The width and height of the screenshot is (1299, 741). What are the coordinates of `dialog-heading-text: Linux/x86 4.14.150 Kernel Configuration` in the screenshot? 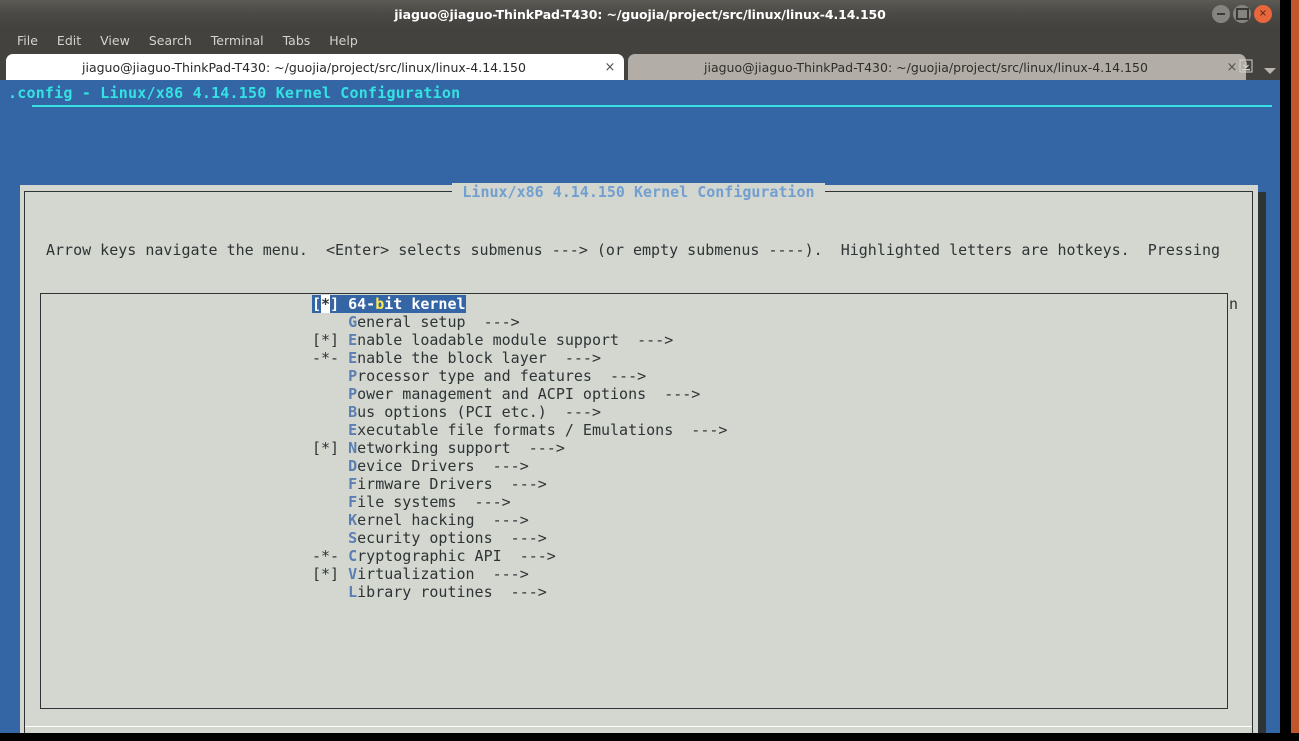 It's located at (638, 192).